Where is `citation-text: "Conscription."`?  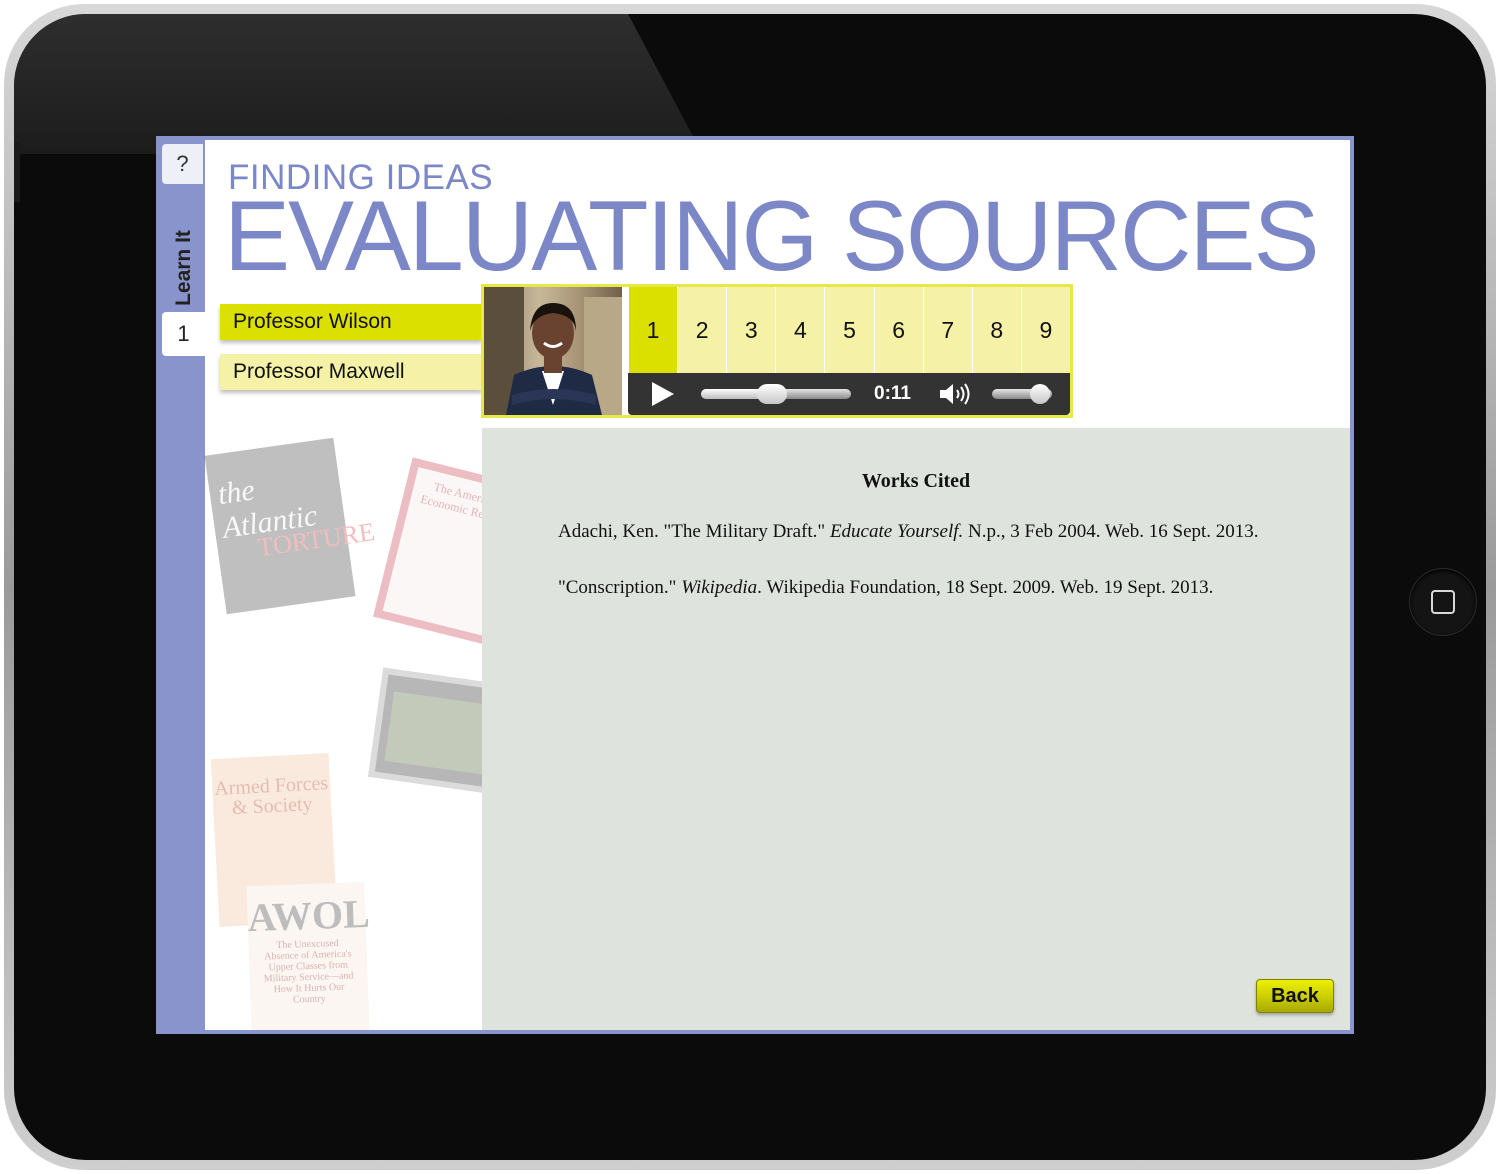
citation-text: "Conscription." is located at coordinates (620, 587).